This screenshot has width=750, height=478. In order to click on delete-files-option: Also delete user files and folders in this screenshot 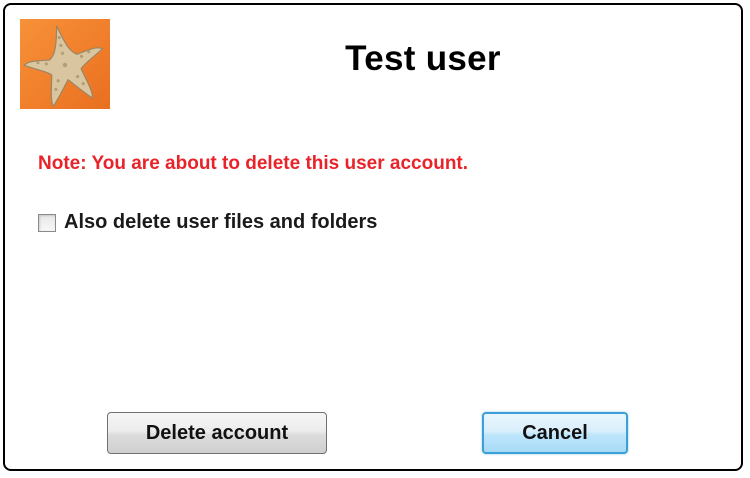, I will do `click(207, 222)`.